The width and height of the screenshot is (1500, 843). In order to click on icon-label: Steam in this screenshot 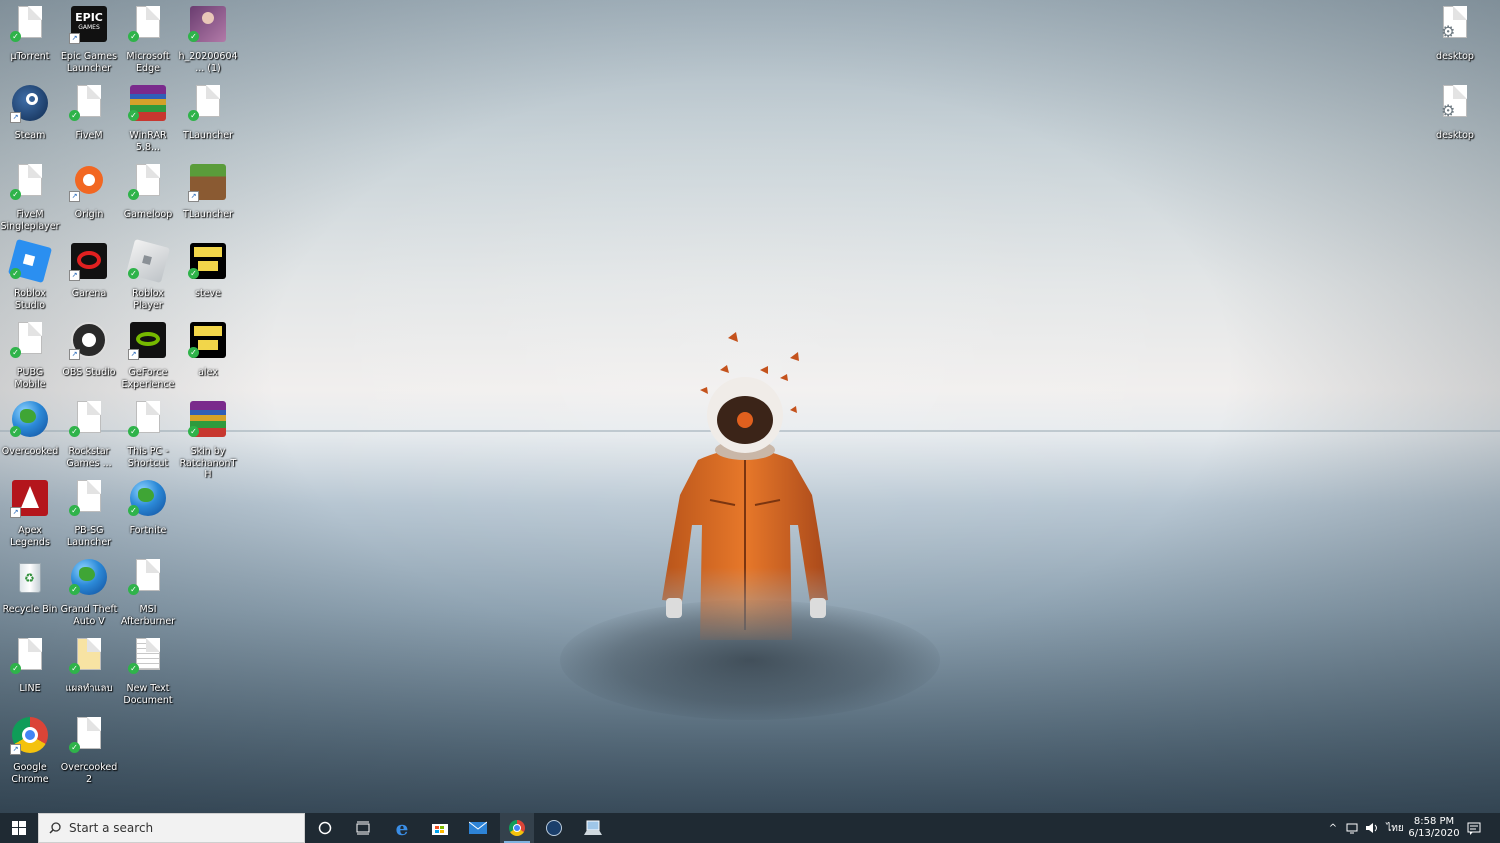, I will do `click(30, 135)`.